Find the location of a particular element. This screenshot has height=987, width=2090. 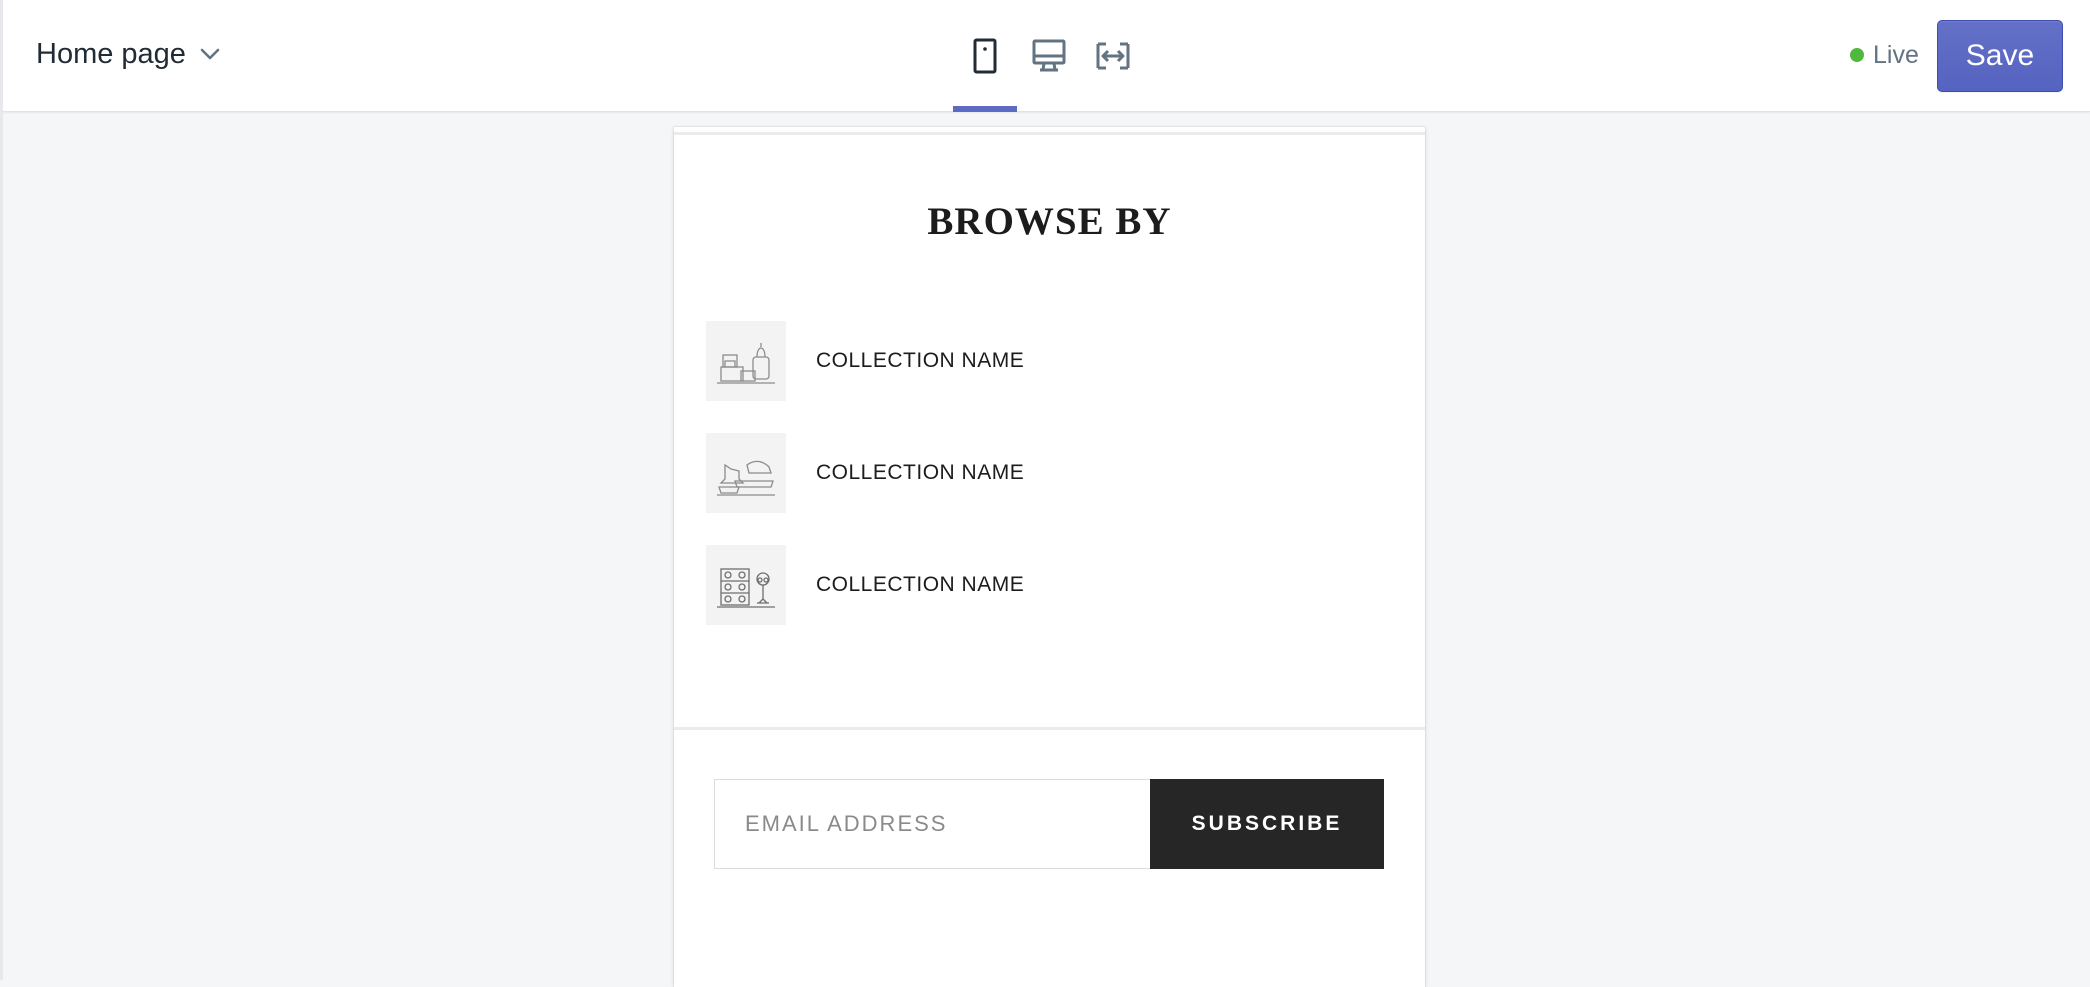

save-button: Save is located at coordinates (2000, 56).